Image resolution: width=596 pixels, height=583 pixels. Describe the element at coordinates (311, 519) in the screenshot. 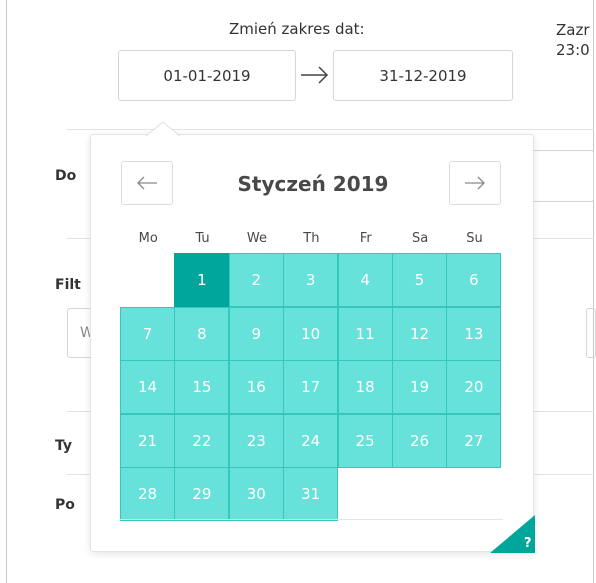

I see `divider` at that location.